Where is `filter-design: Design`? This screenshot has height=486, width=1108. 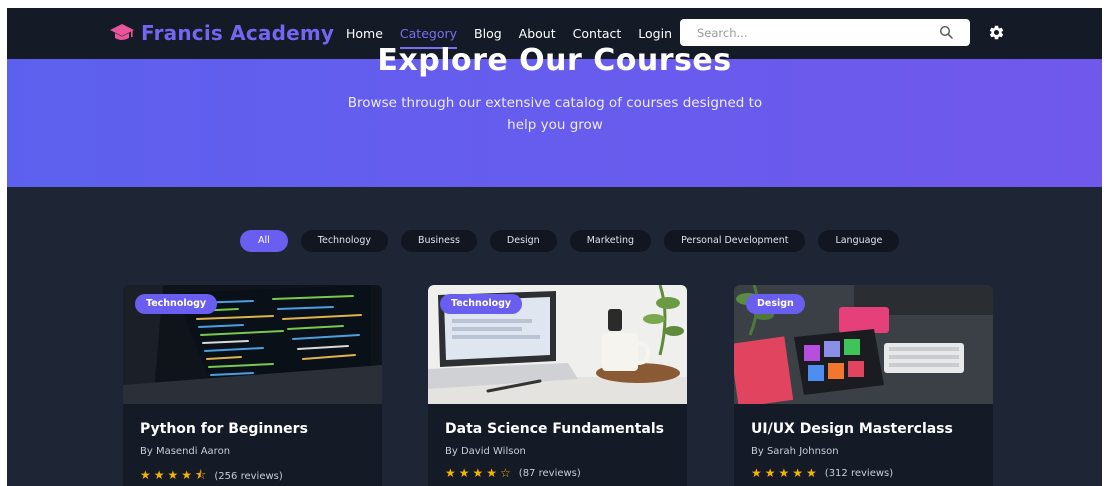 filter-design: Design is located at coordinates (523, 241).